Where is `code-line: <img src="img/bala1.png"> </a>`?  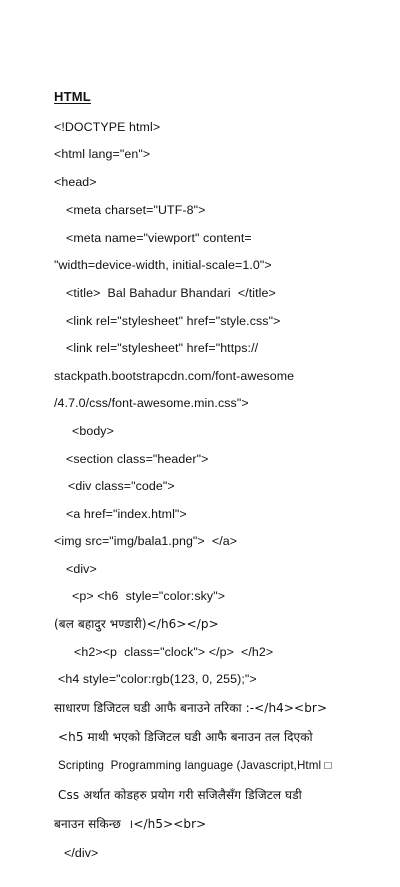
code-line: <img src="img/bala1.png"> </a> is located at coordinates (146, 541).